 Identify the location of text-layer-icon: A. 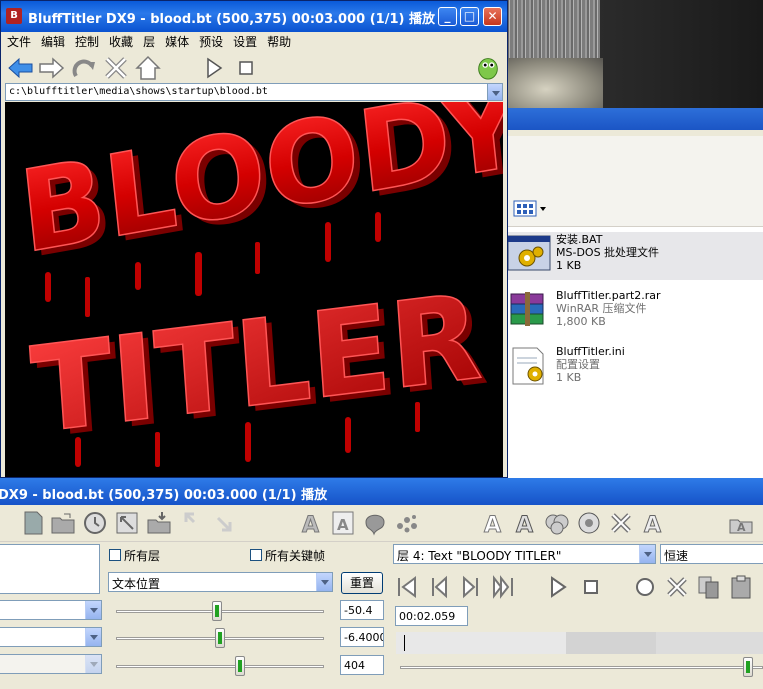
(311, 523).